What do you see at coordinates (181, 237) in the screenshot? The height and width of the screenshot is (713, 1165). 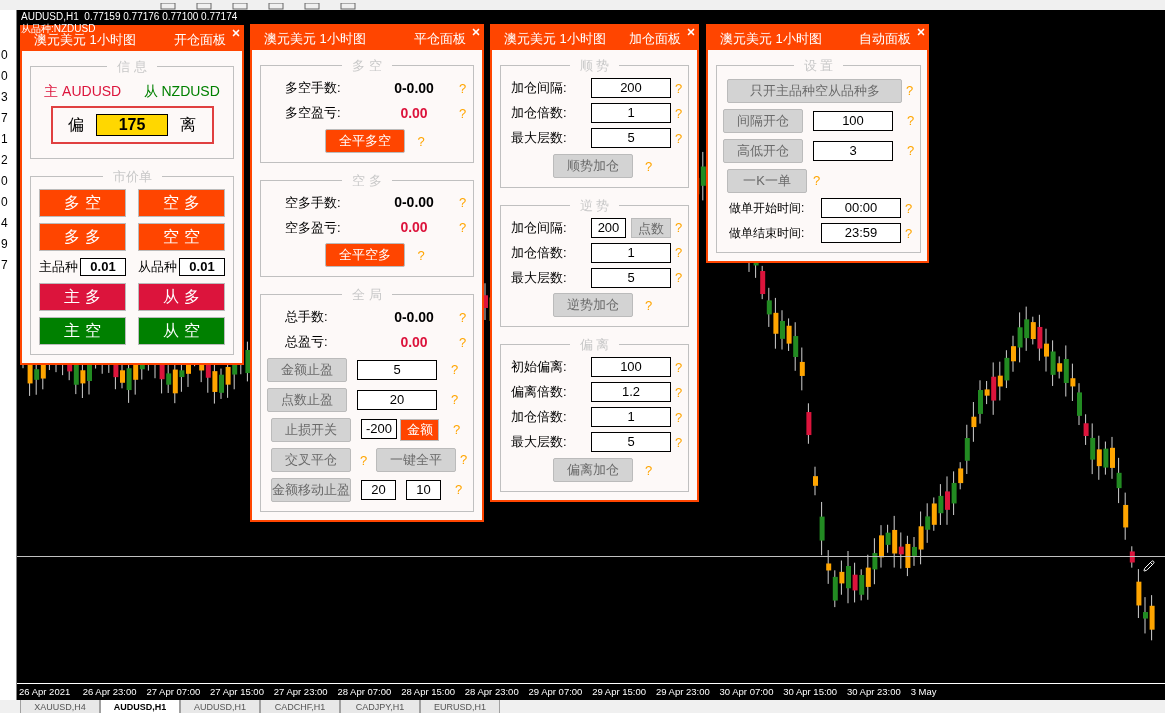 I see `order-button: 空 空` at bounding box center [181, 237].